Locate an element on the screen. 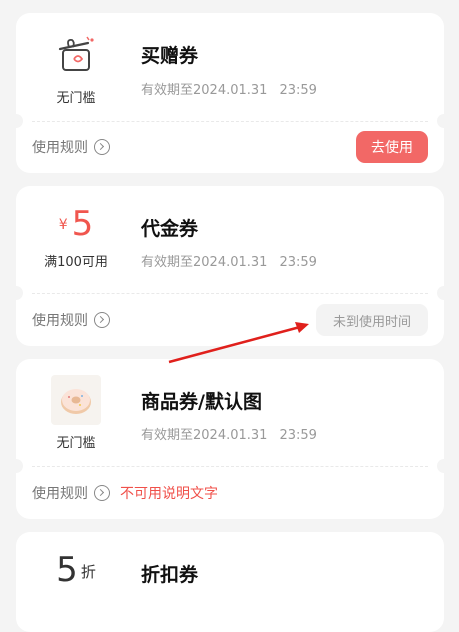 The image size is (459, 632). discount-unit: 折 is located at coordinates (88, 572).